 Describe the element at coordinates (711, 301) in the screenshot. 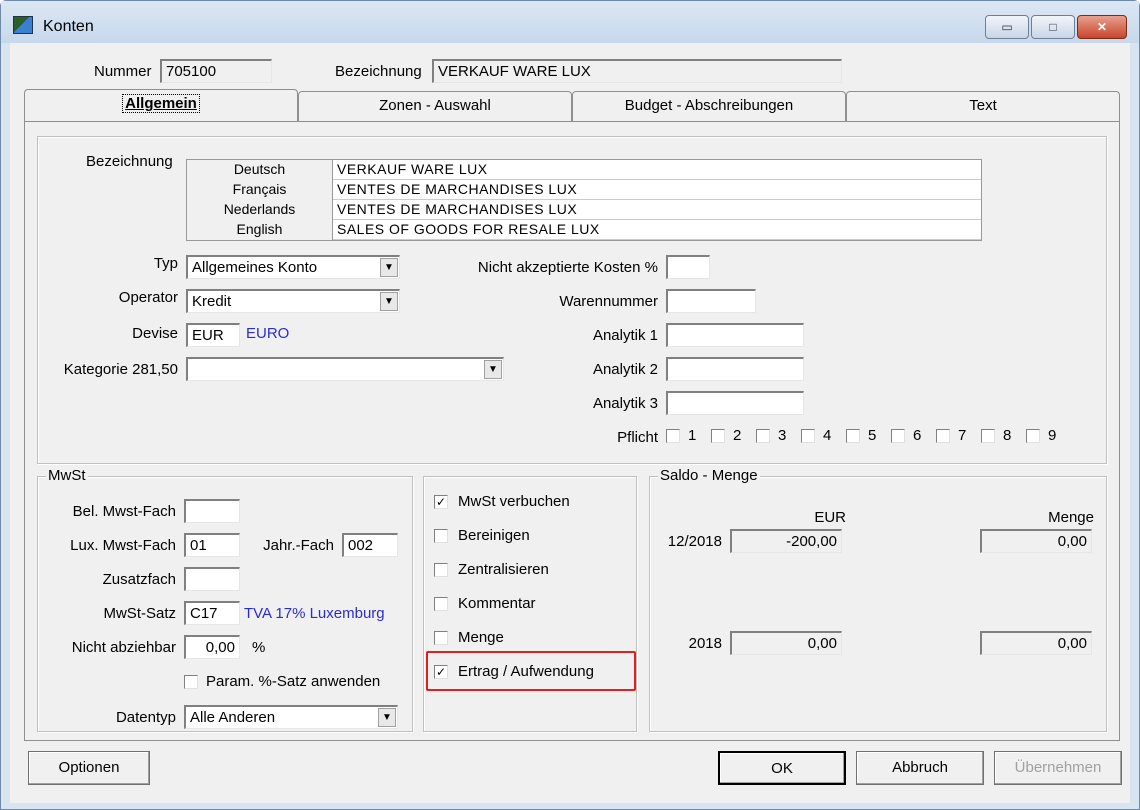

I see `warennummer-field` at that location.